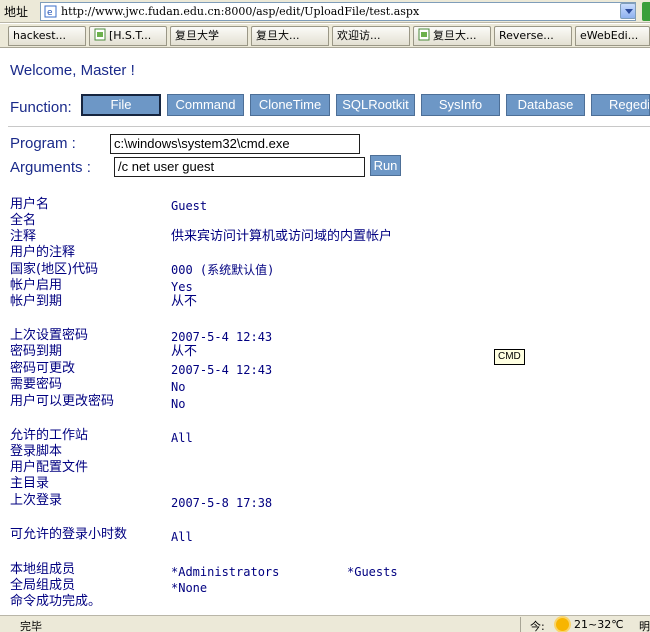 Image resolution: width=650 pixels, height=632 pixels. I want to click on divider, so click(329, 126).